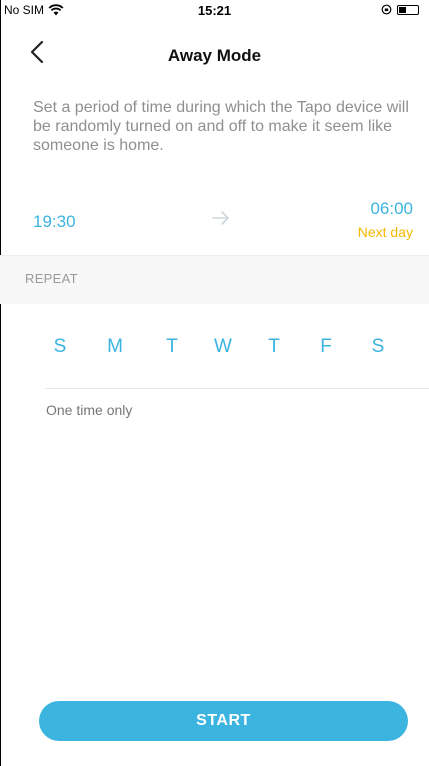 Image resolution: width=429 pixels, height=766 pixels. Describe the element at coordinates (220, 218) in the screenshot. I see `arrow-right-icon` at that location.